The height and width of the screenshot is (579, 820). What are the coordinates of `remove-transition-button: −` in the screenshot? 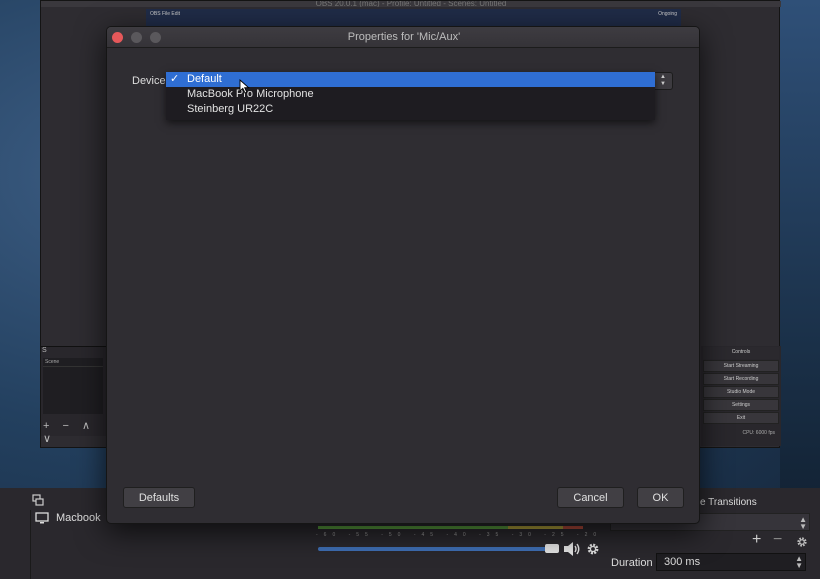 It's located at (777, 540).